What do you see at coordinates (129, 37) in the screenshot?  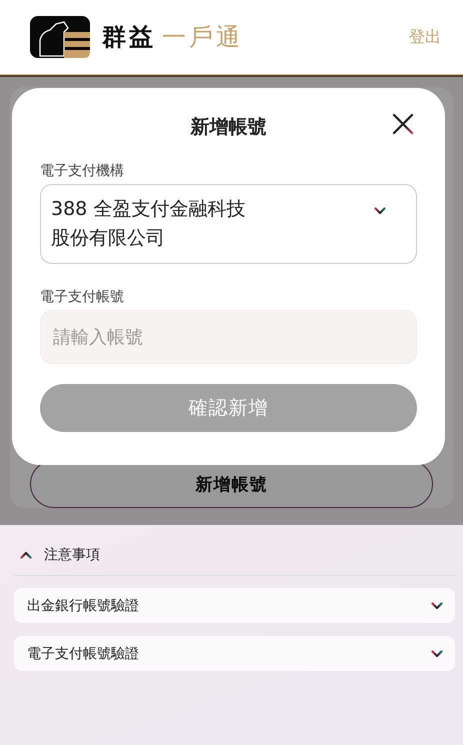 I see `brand-name: 群益` at bounding box center [129, 37].